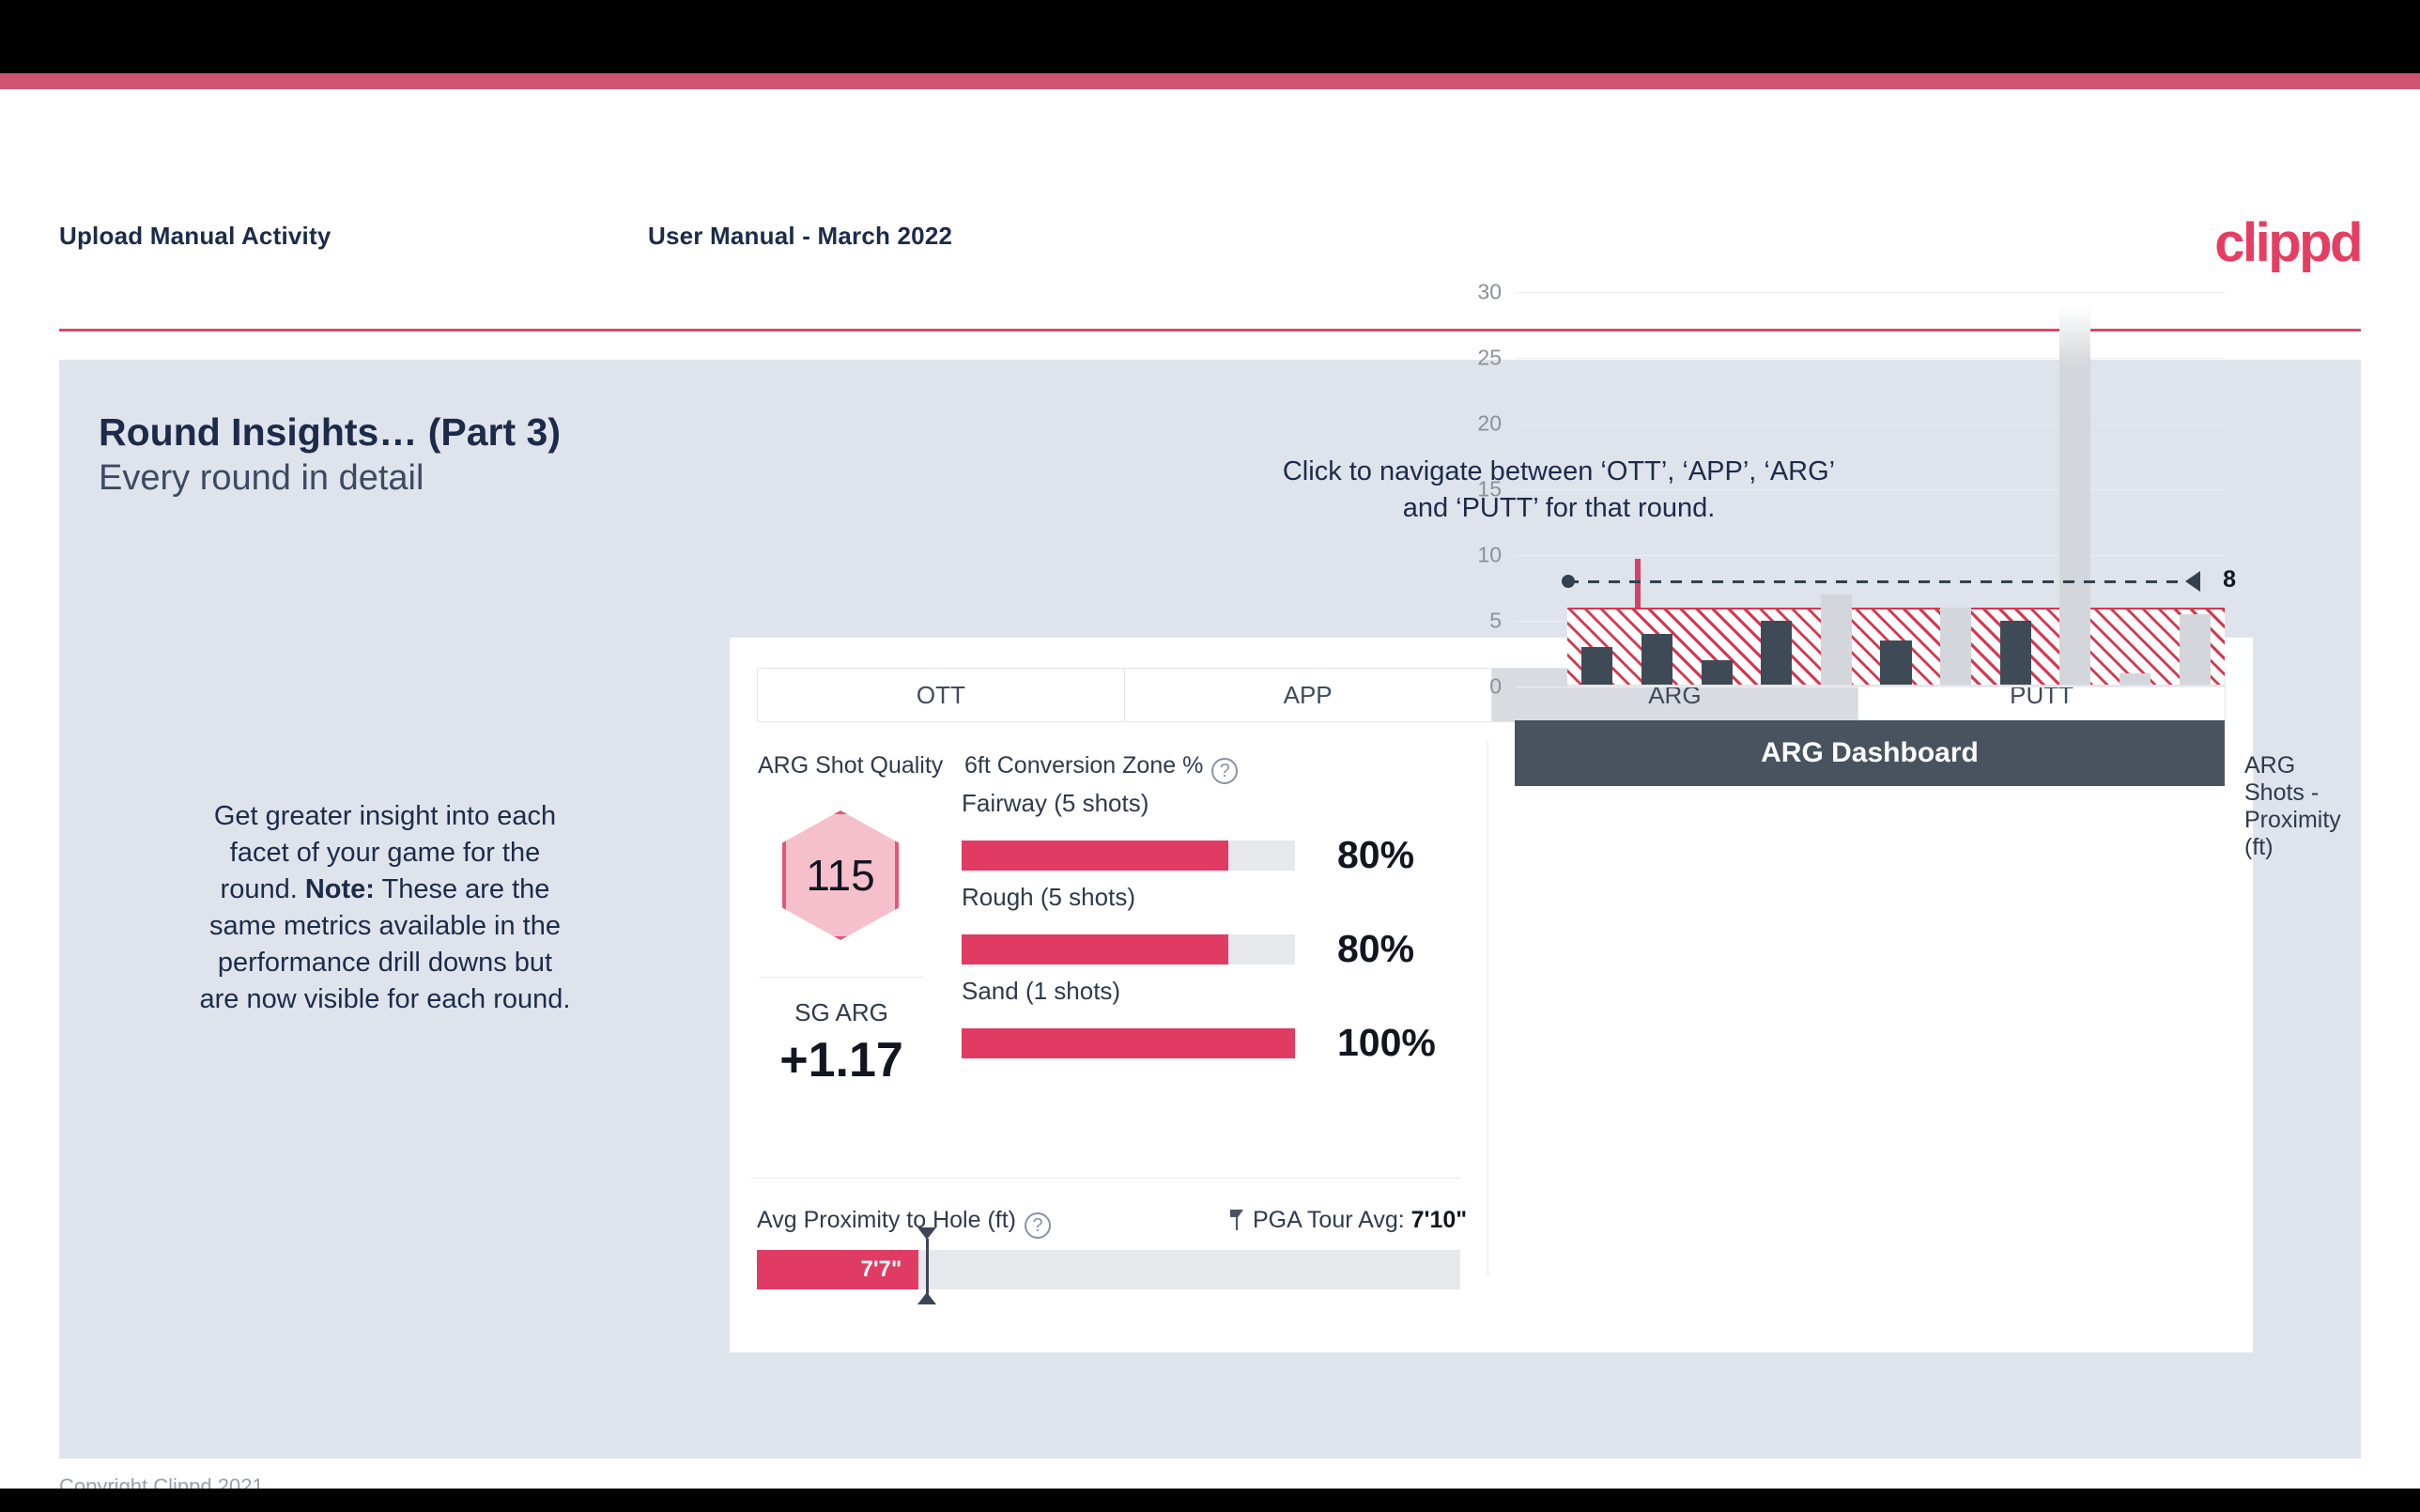  What do you see at coordinates (1896, 686) in the screenshot?
I see `chart-x-axis` at bounding box center [1896, 686].